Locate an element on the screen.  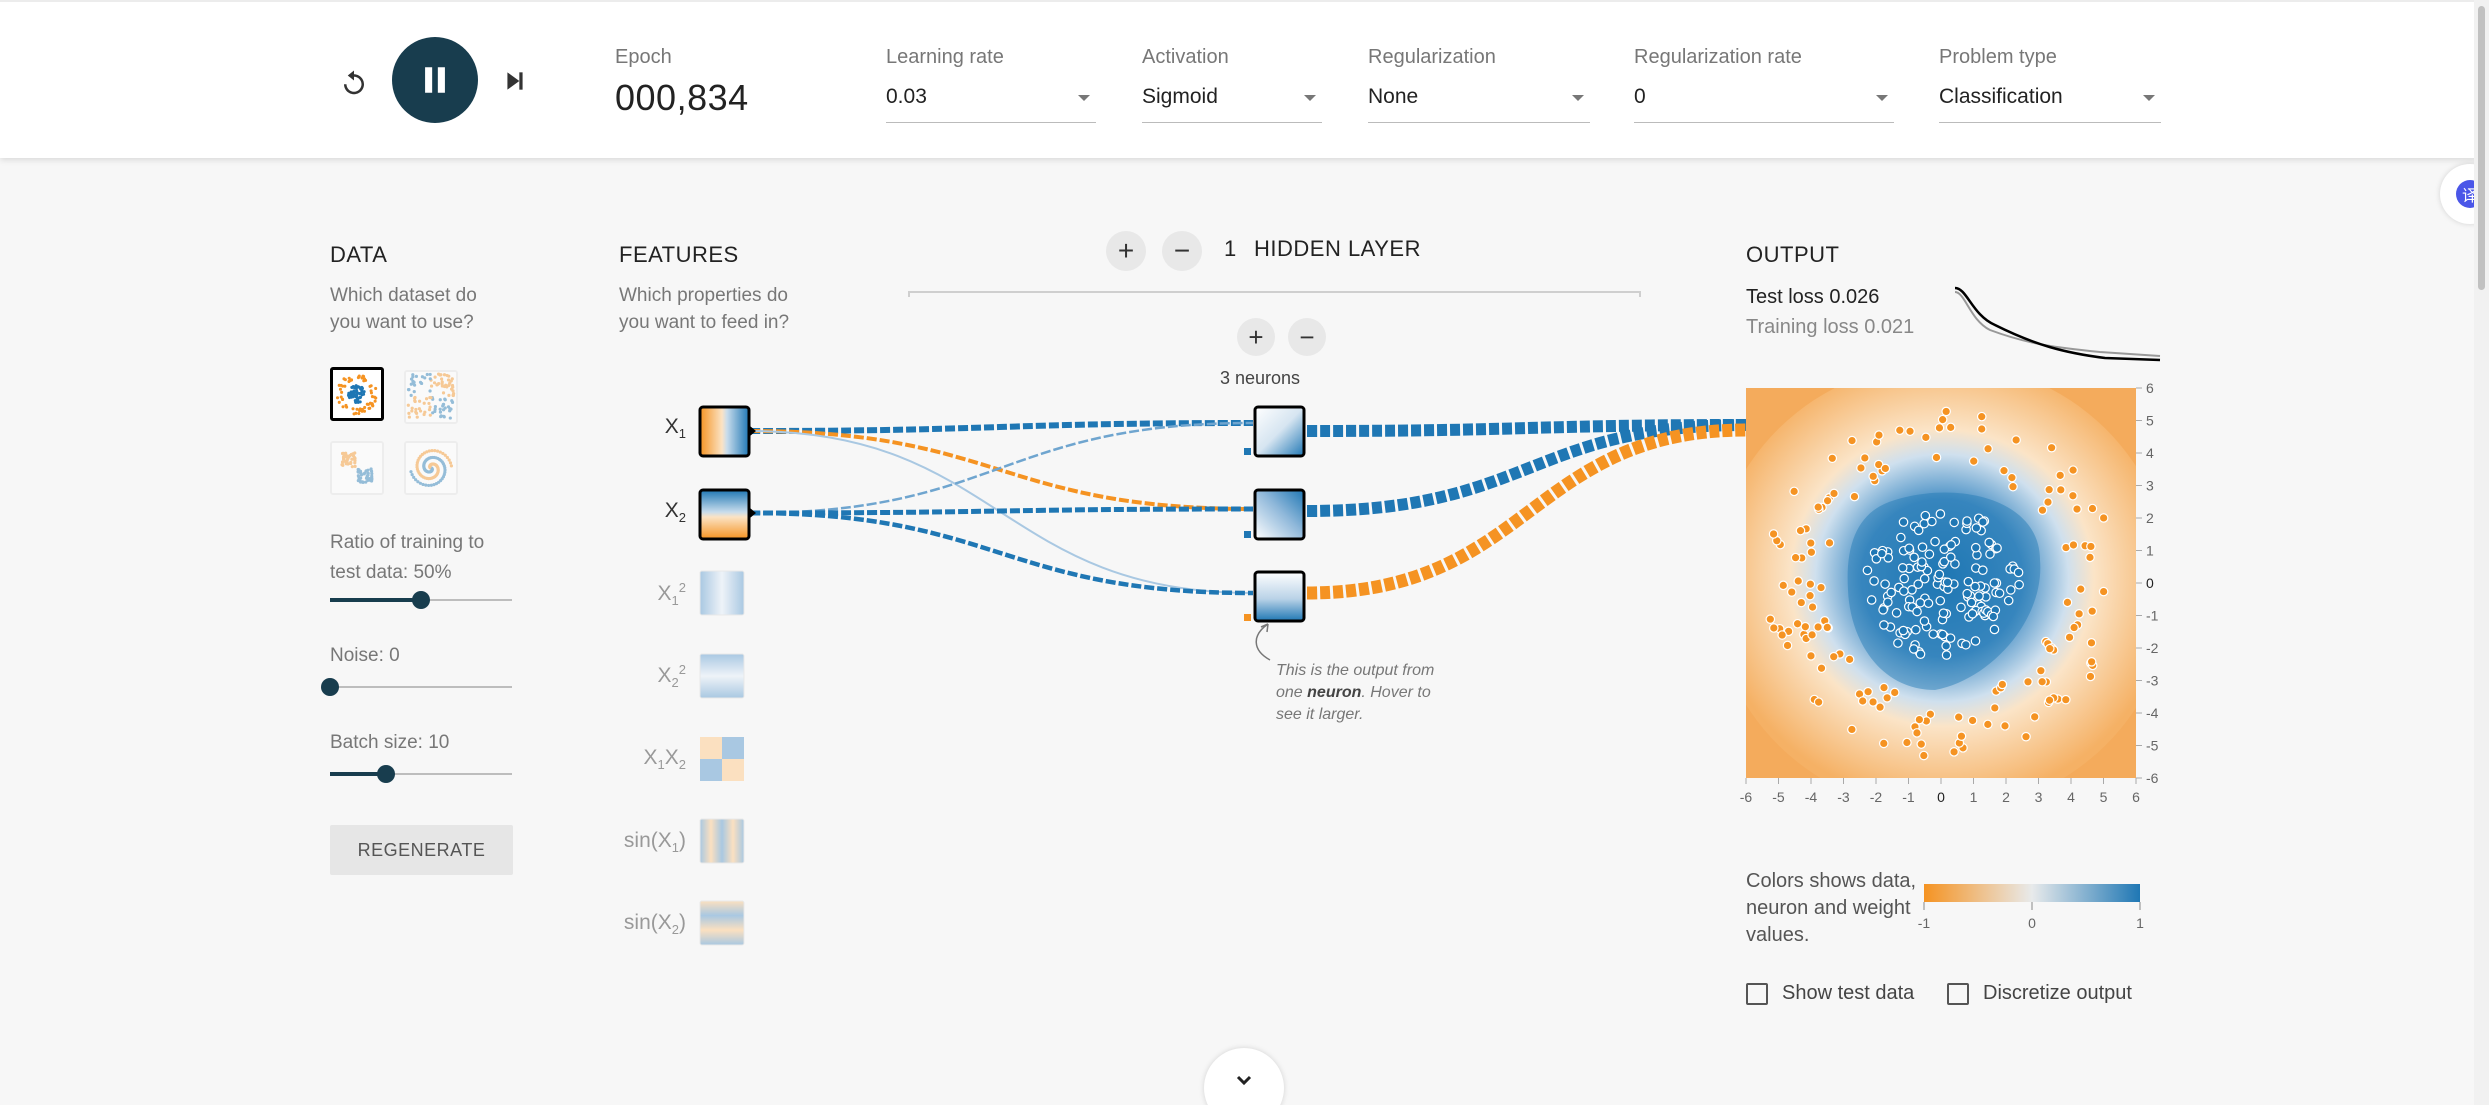
add-layer-button: + is located at coordinates (1126, 251).